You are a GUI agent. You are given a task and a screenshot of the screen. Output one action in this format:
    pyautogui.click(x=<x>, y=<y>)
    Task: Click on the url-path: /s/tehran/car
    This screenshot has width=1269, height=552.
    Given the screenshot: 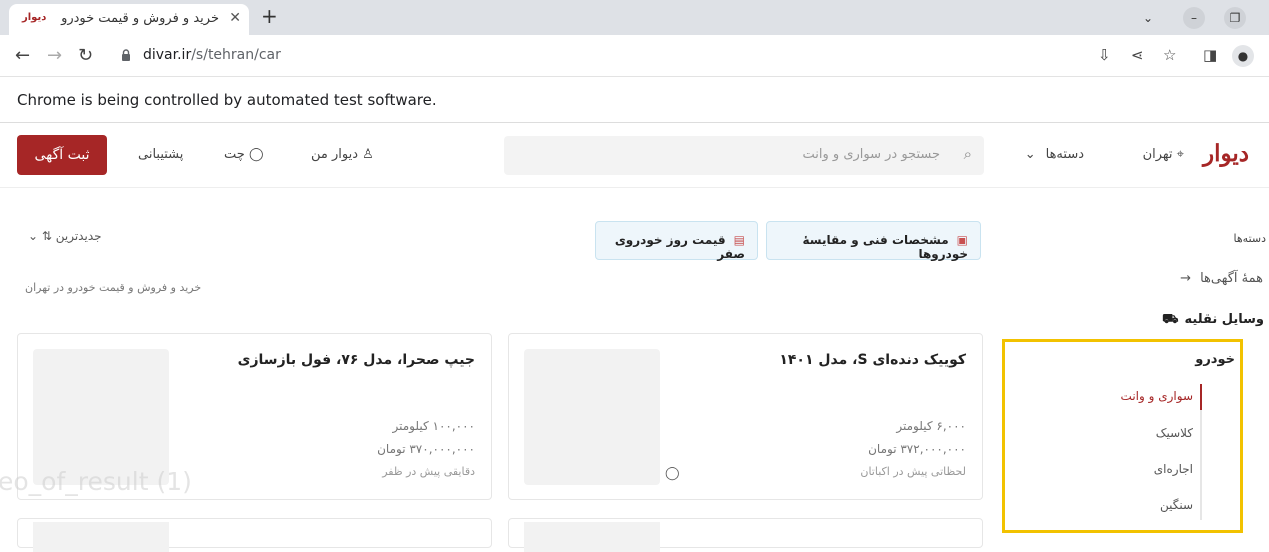 What is the action you would take?
    pyautogui.click(x=236, y=55)
    